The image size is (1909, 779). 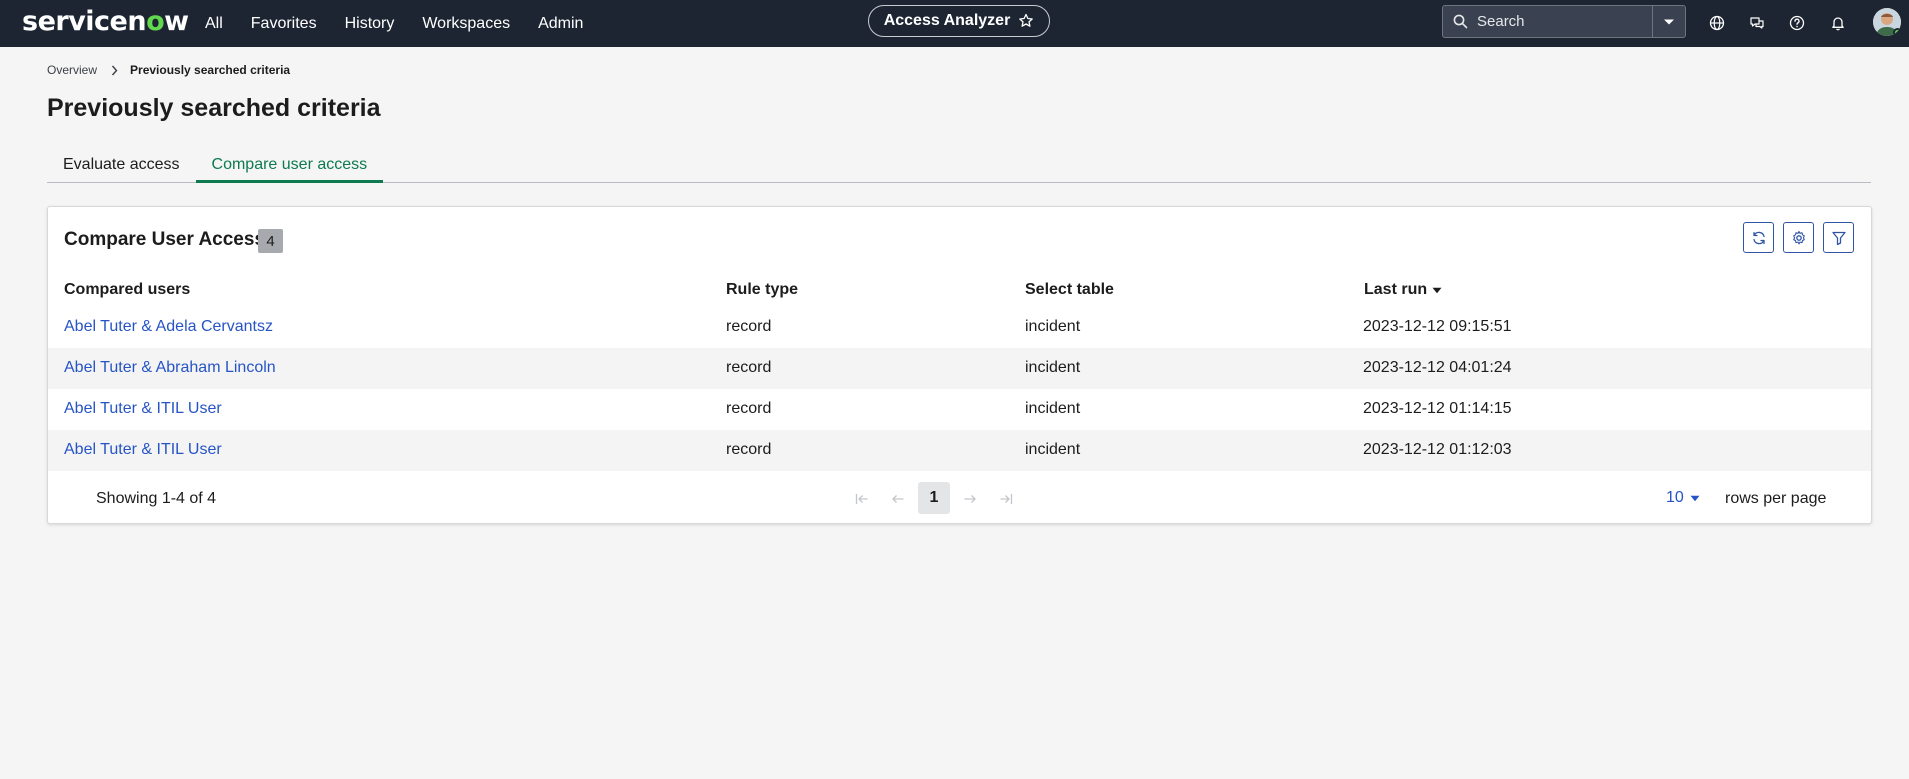 What do you see at coordinates (1838, 23) in the screenshot?
I see `bell-icon` at bounding box center [1838, 23].